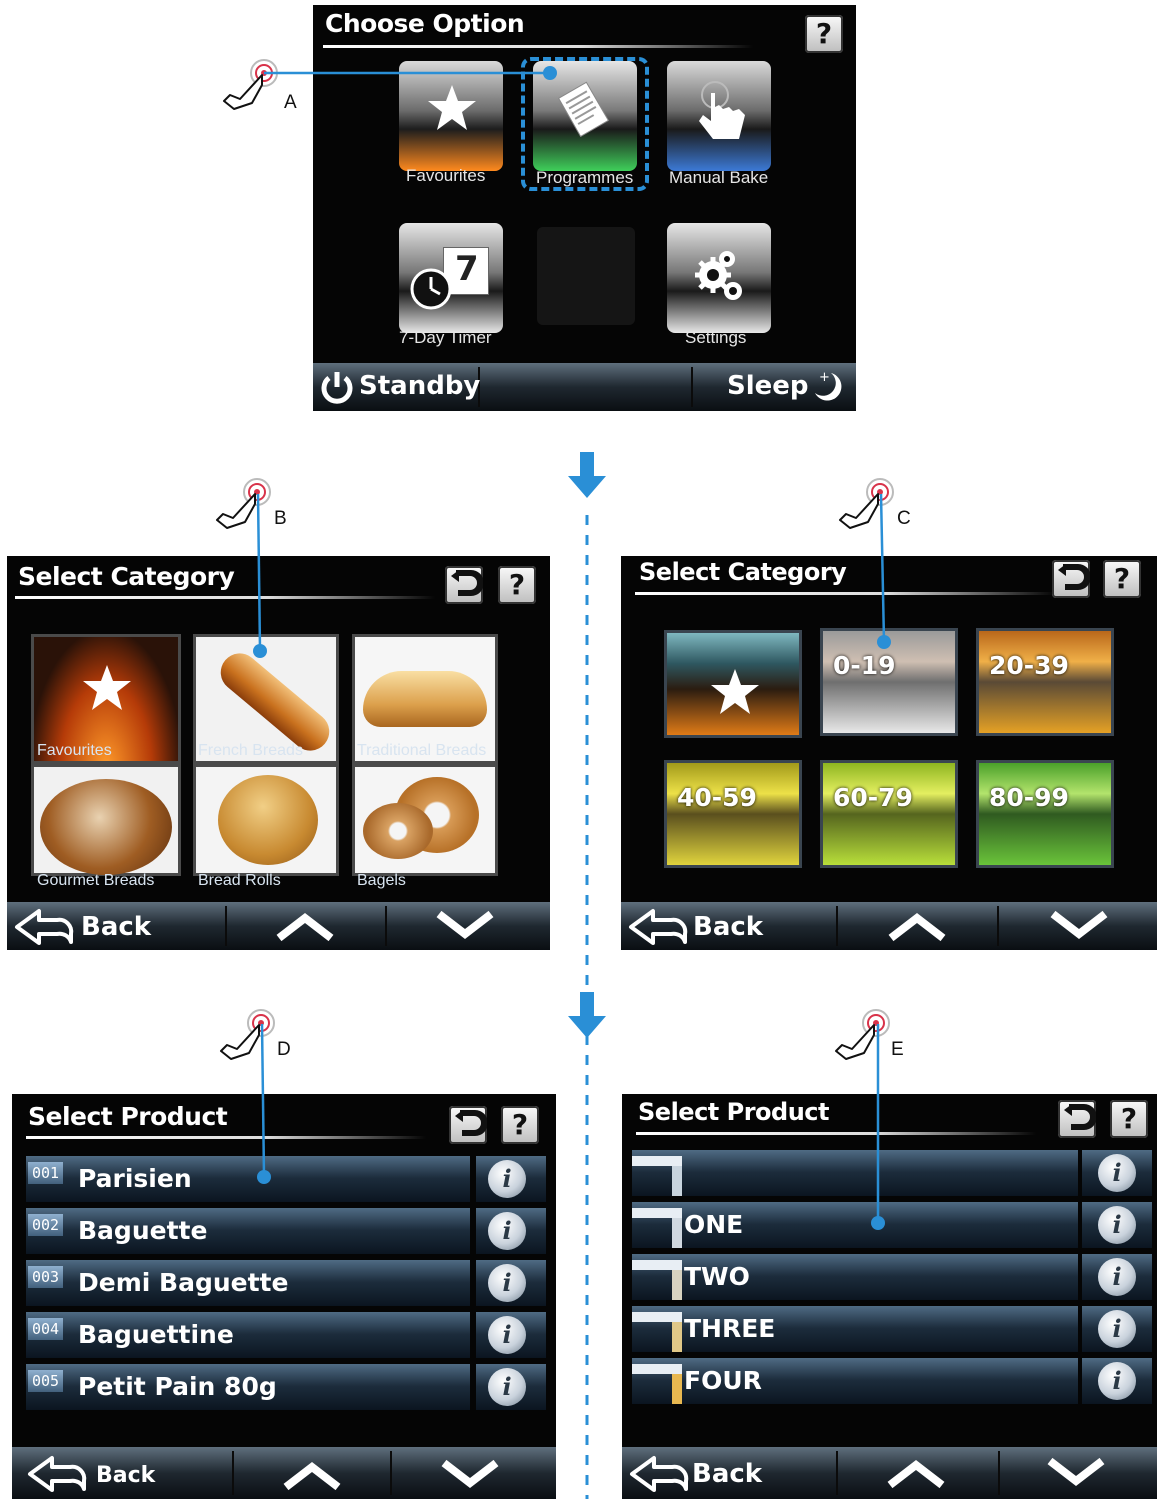  What do you see at coordinates (719, 177) in the screenshot?
I see `option-label: Manual Bake` at bounding box center [719, 177].